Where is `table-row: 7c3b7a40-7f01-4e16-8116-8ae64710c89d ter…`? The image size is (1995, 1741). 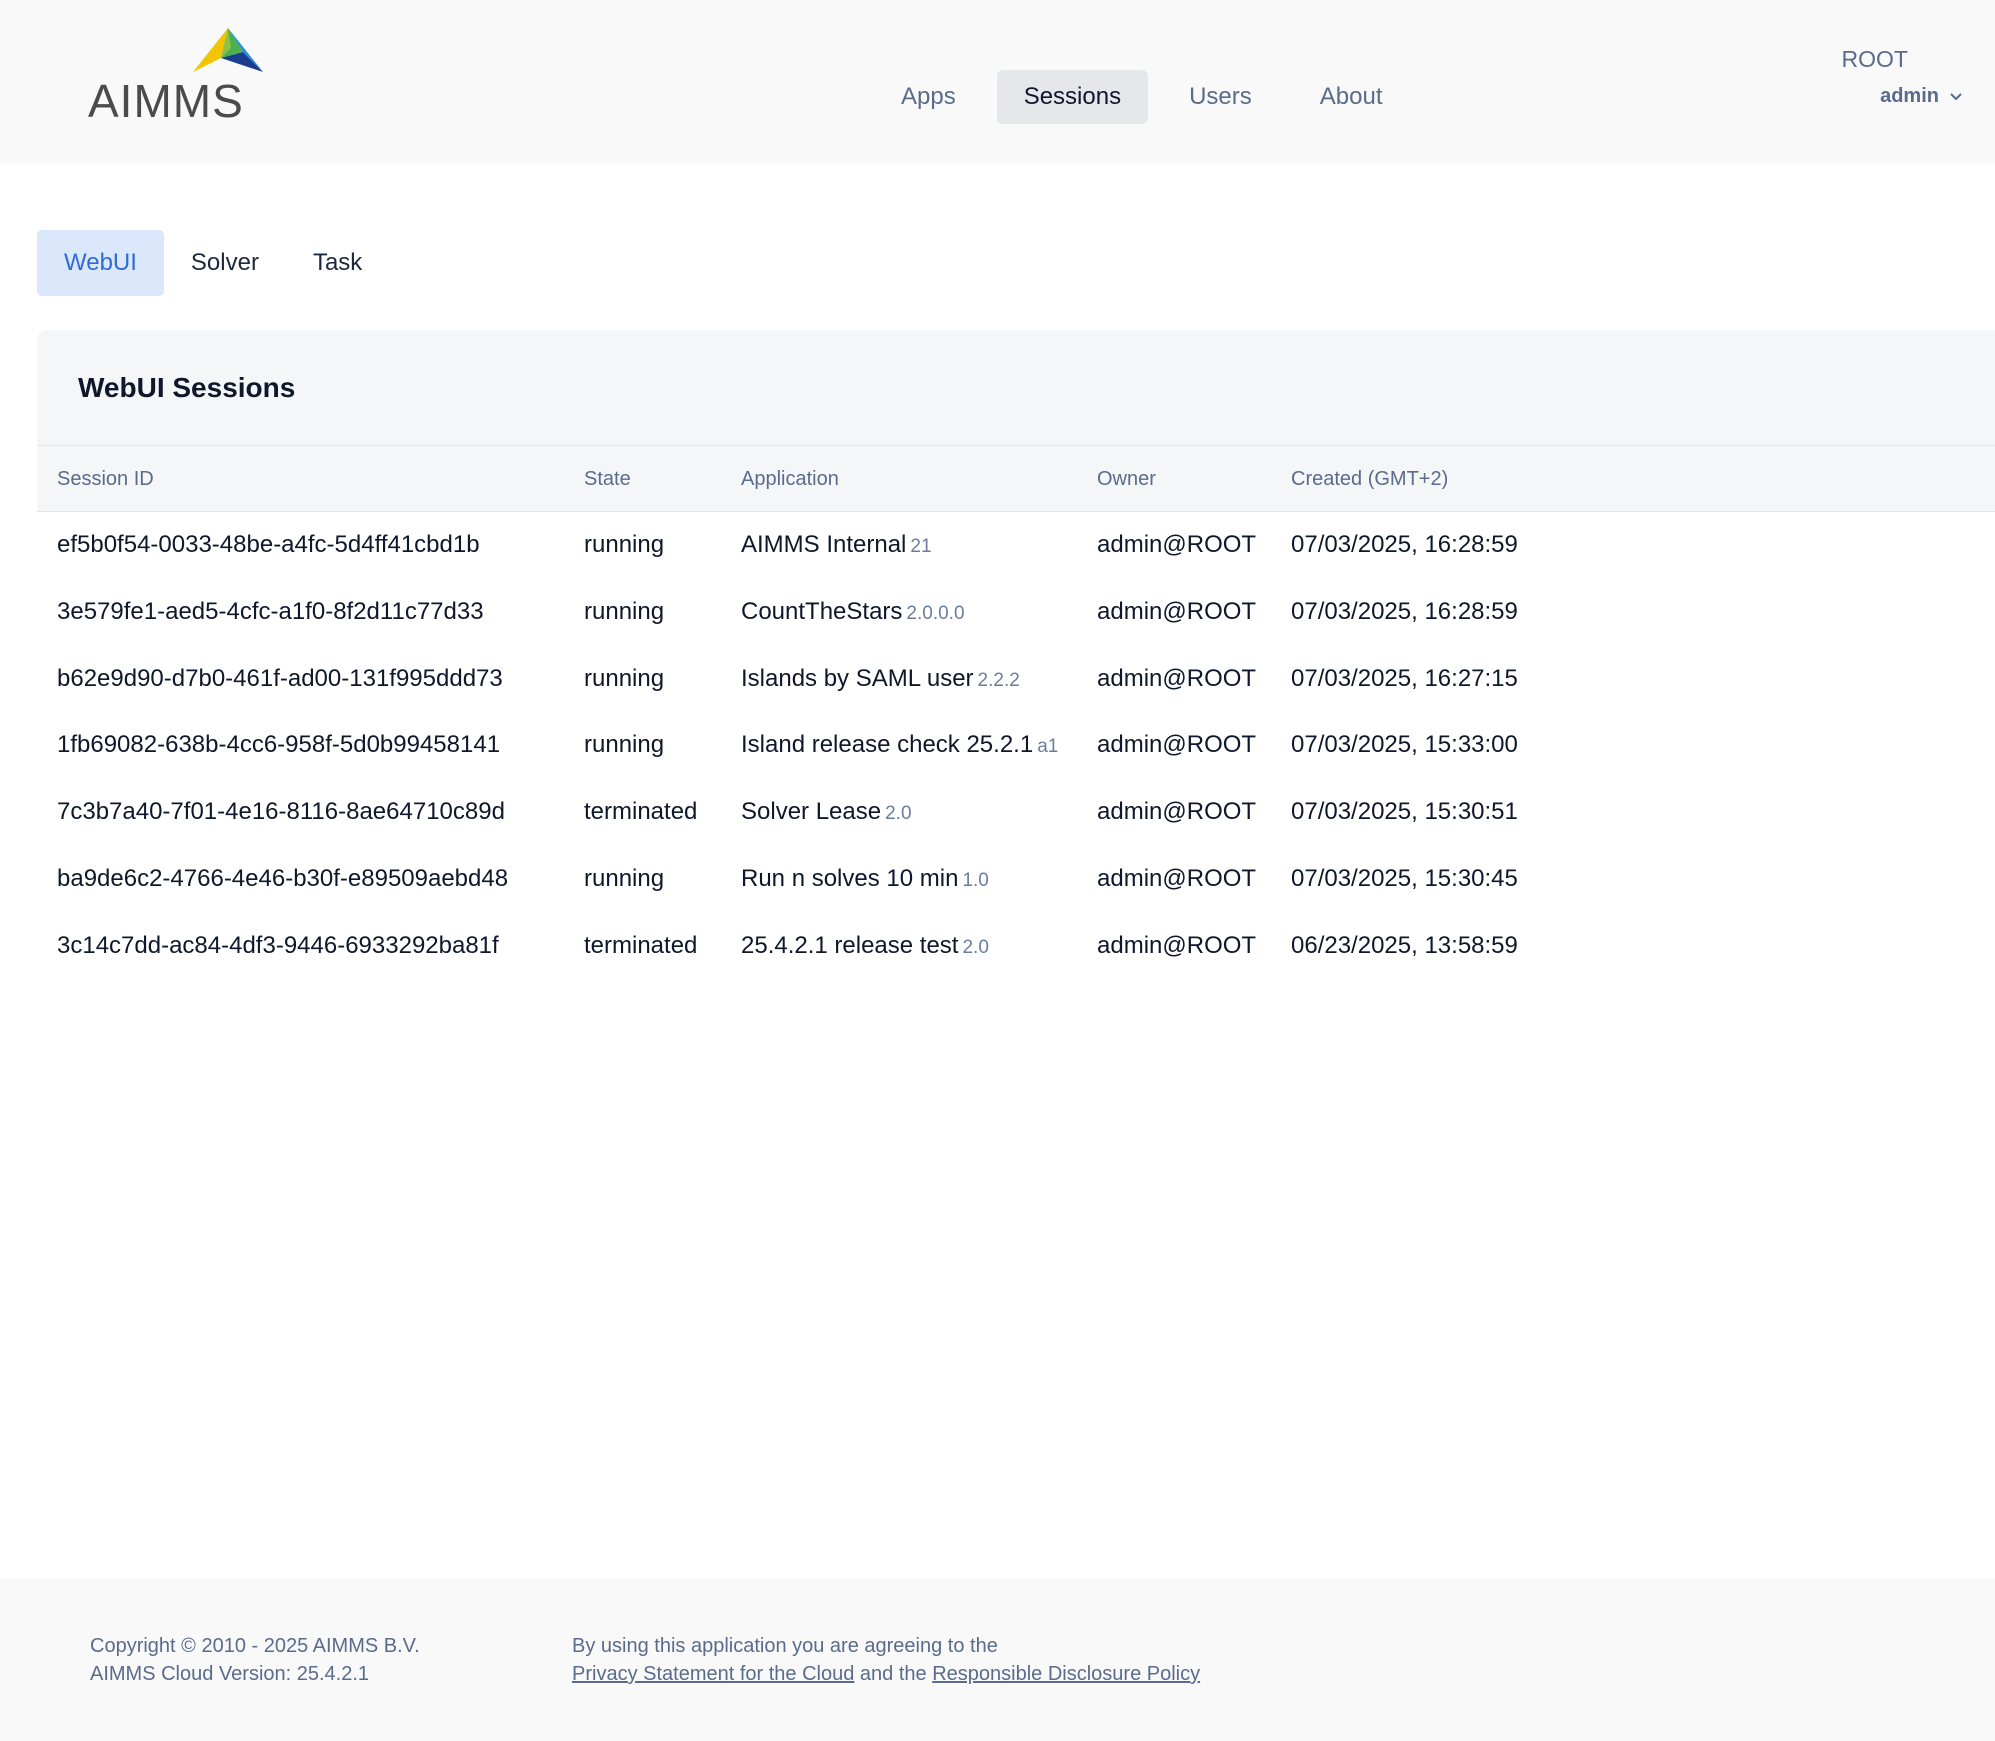 table-row: 7c3b7a40-7f01-4e16-8116-8ae64710c89d ter… is located at coordinates (1016, 812).